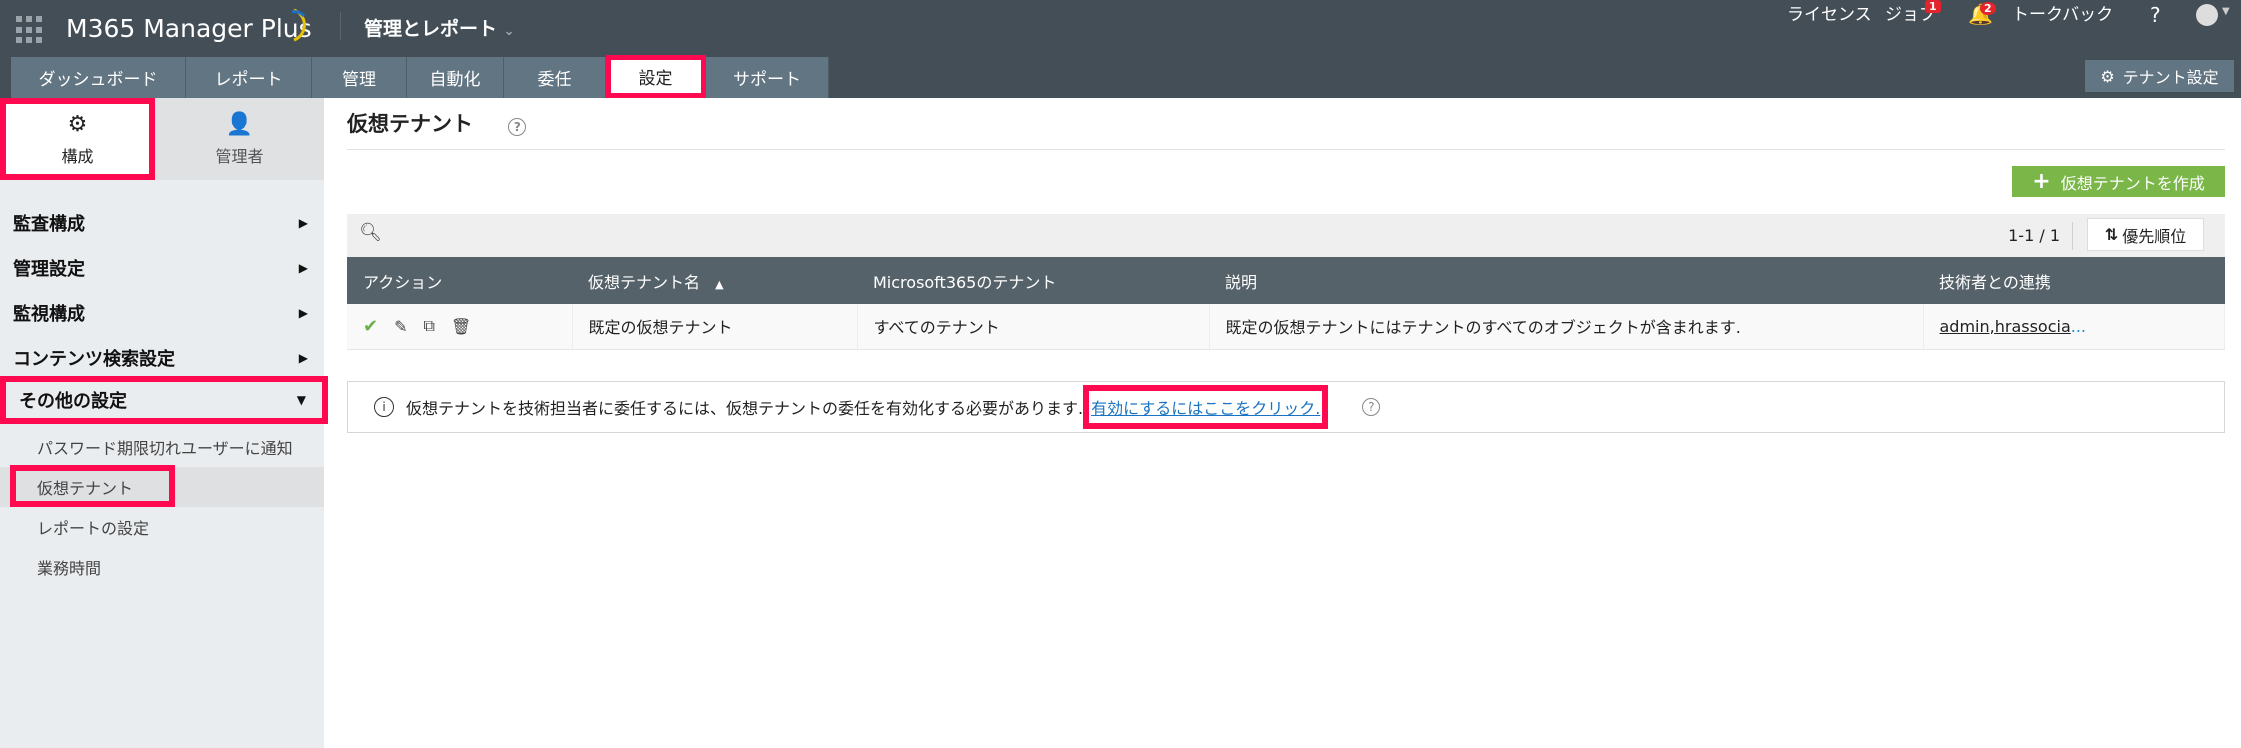 This screenshot has height=748, width=2241. What do you see at coordinates (1286, 235) in the screenshot?
I see `table-toolbar: 🔍︎ 1-1 / 1` at bounding box center [1286, 235].